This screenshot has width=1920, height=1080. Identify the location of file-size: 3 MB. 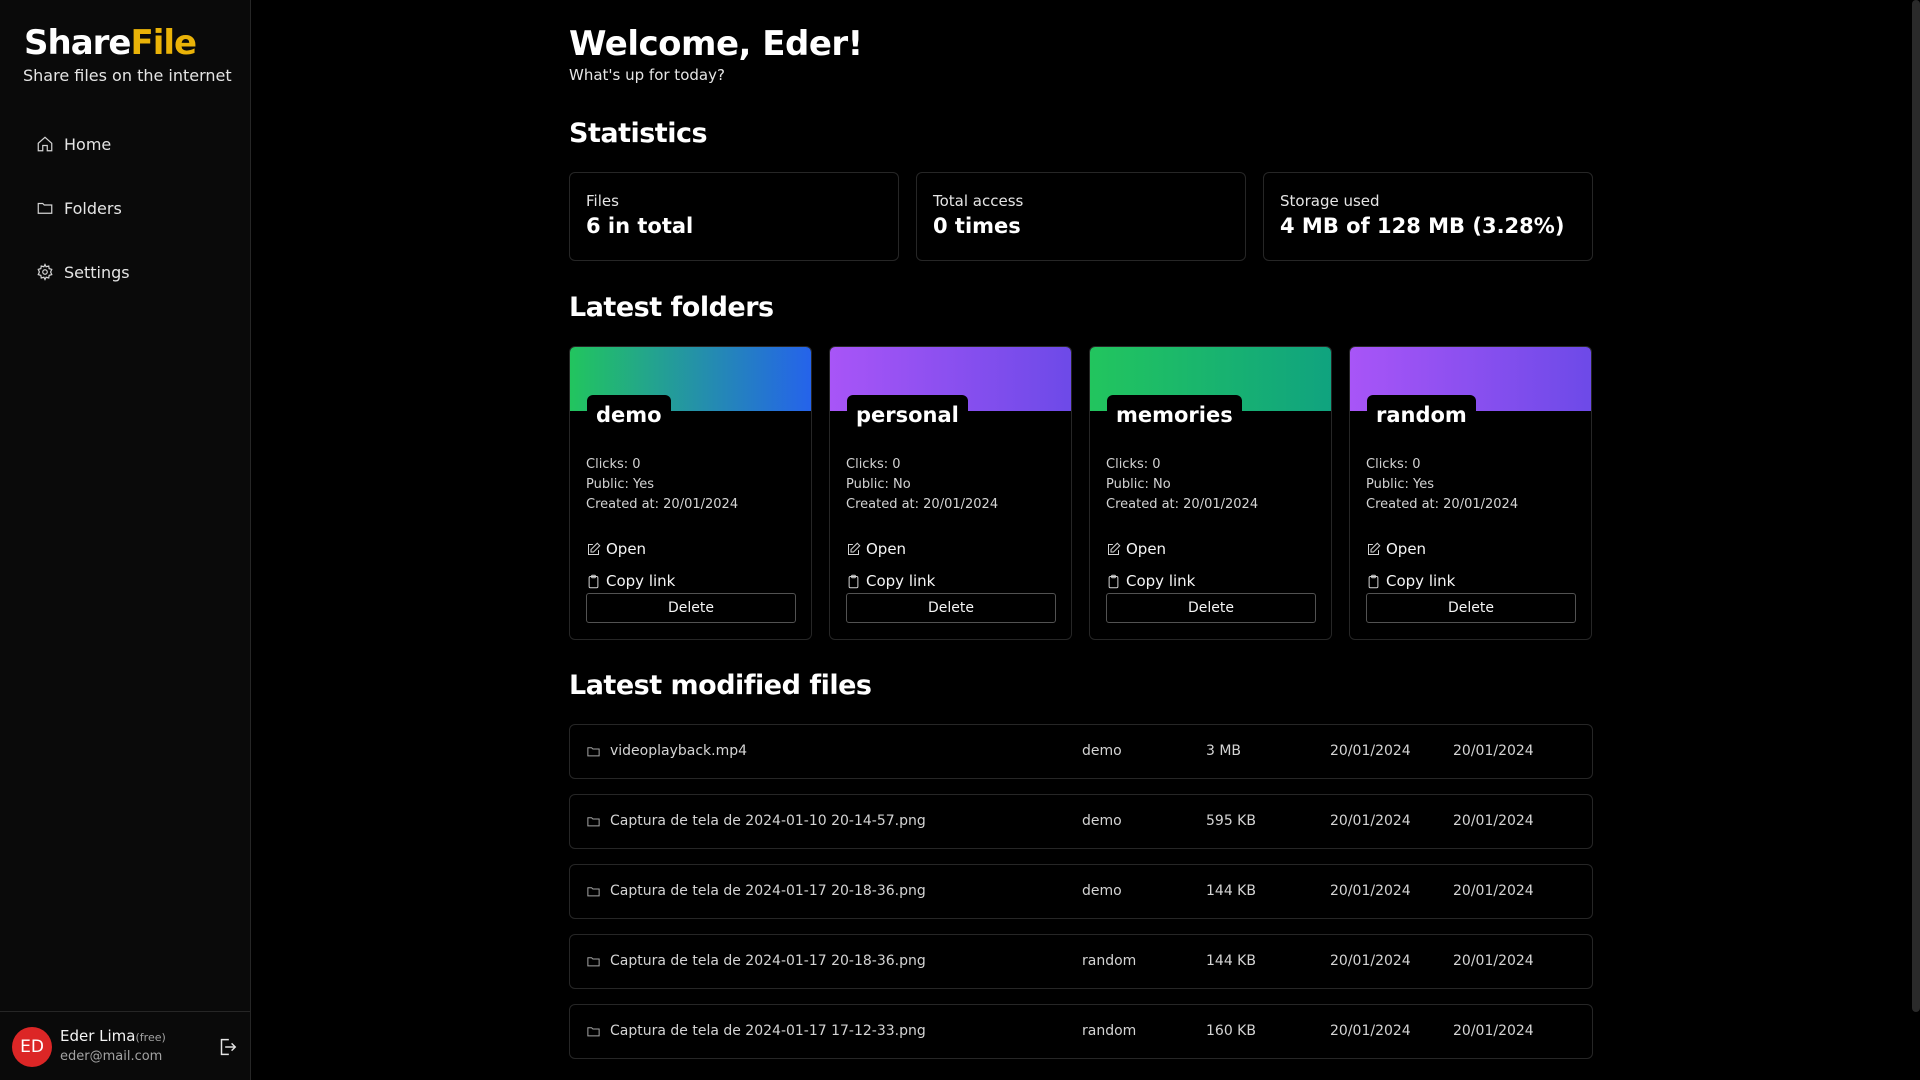
(1224, 751).